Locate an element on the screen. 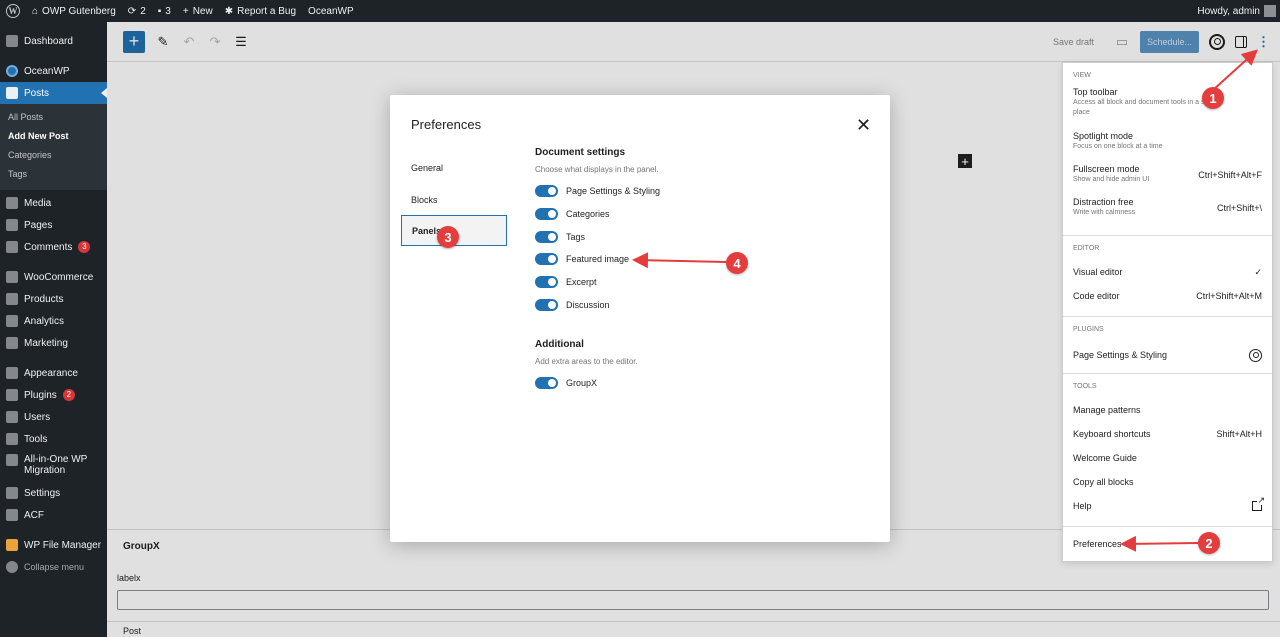  collapse-menu-button: Collapse menu is located at coordinates (53, 567).